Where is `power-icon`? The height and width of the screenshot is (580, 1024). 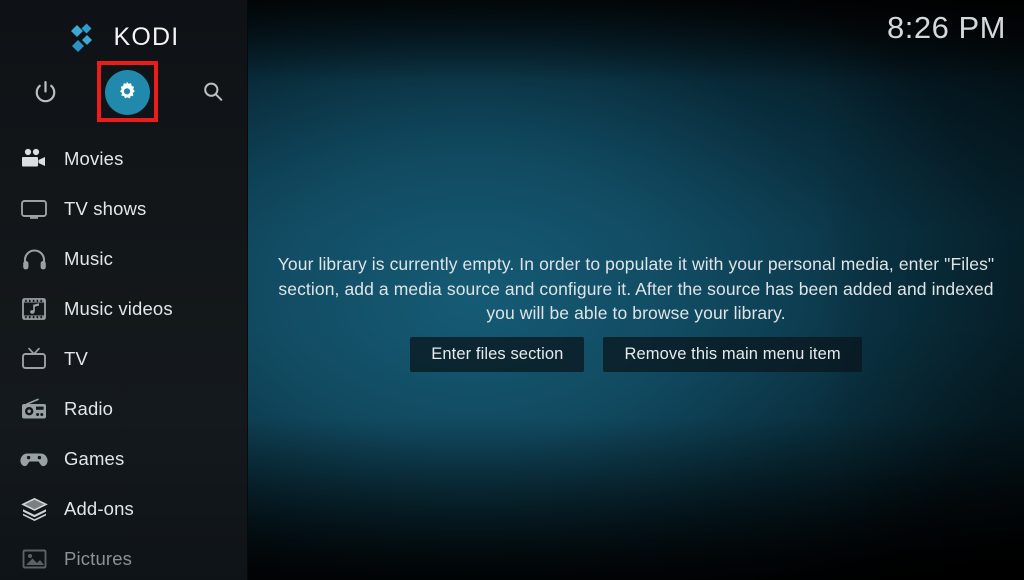 power-icon is located at coordinates (45, 91).